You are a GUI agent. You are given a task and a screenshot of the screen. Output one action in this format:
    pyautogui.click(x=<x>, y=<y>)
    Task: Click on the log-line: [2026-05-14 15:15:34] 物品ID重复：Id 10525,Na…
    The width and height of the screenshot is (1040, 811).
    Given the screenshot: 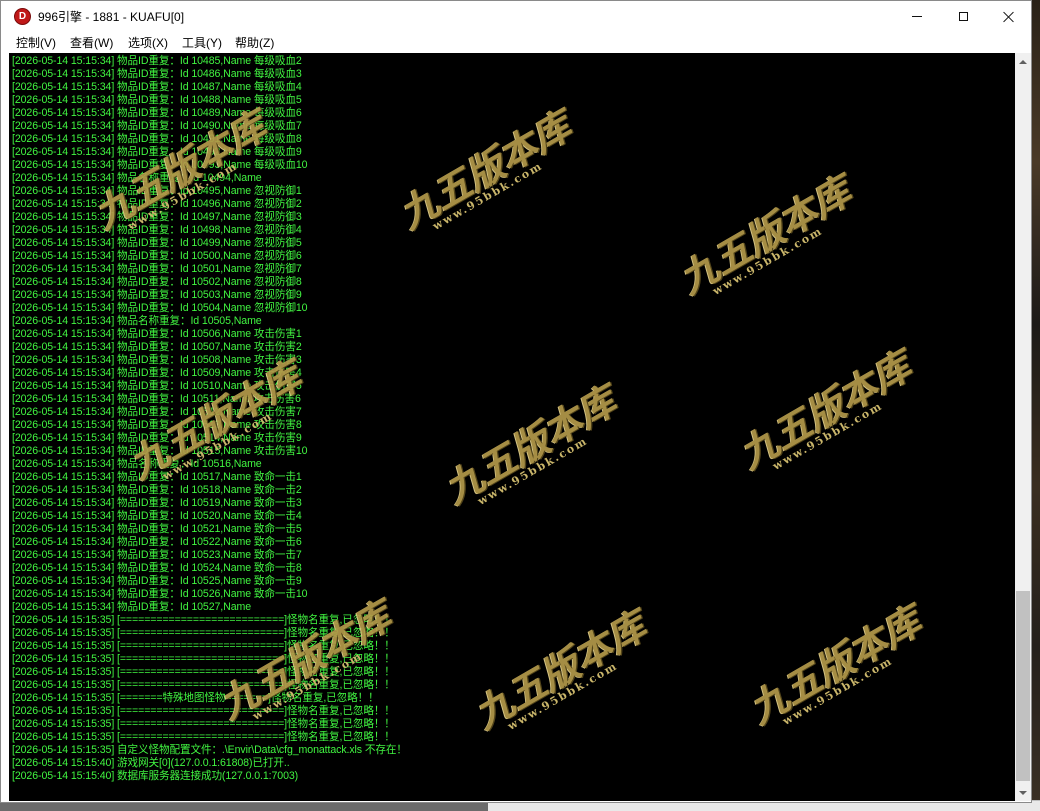 What is the action you would take?
    pyautogui.click(x=157, y=581)
    